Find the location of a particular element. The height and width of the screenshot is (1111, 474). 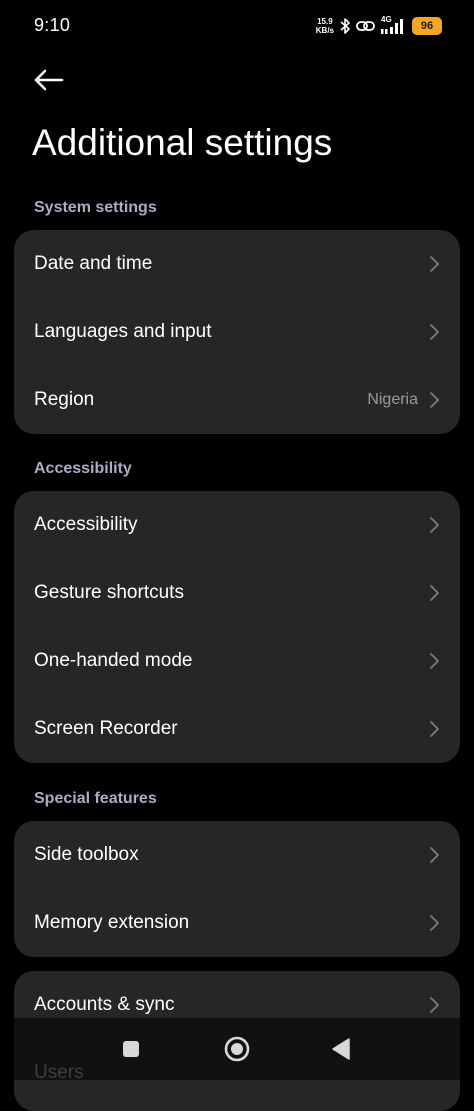

row-languages-and-input: Languages and input is located at coordinates (237, 332).